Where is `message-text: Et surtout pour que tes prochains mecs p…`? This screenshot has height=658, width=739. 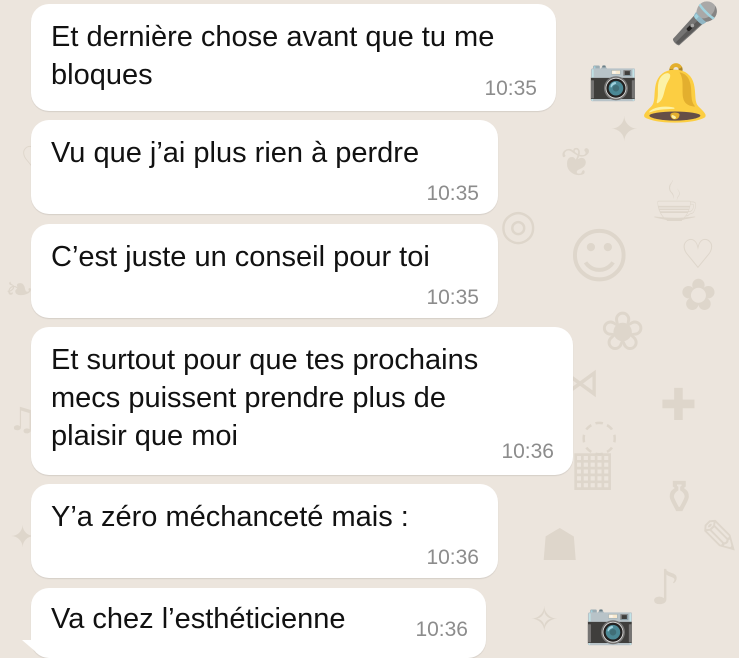 message-text: Et surtout pour que tes prochains mecs p… is located at coordinates (265, 398).